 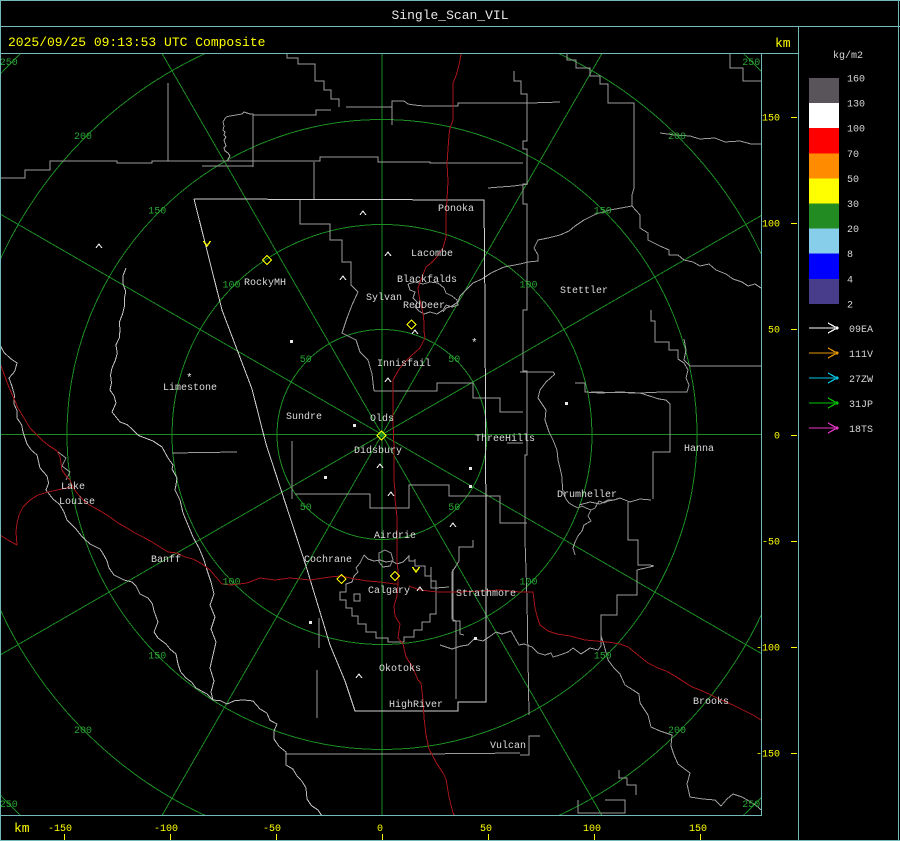 What do you see at coordinates (384, 298) in the screenshot?
I see `svg-text: Sylvan` at bounding box center [384, 298].